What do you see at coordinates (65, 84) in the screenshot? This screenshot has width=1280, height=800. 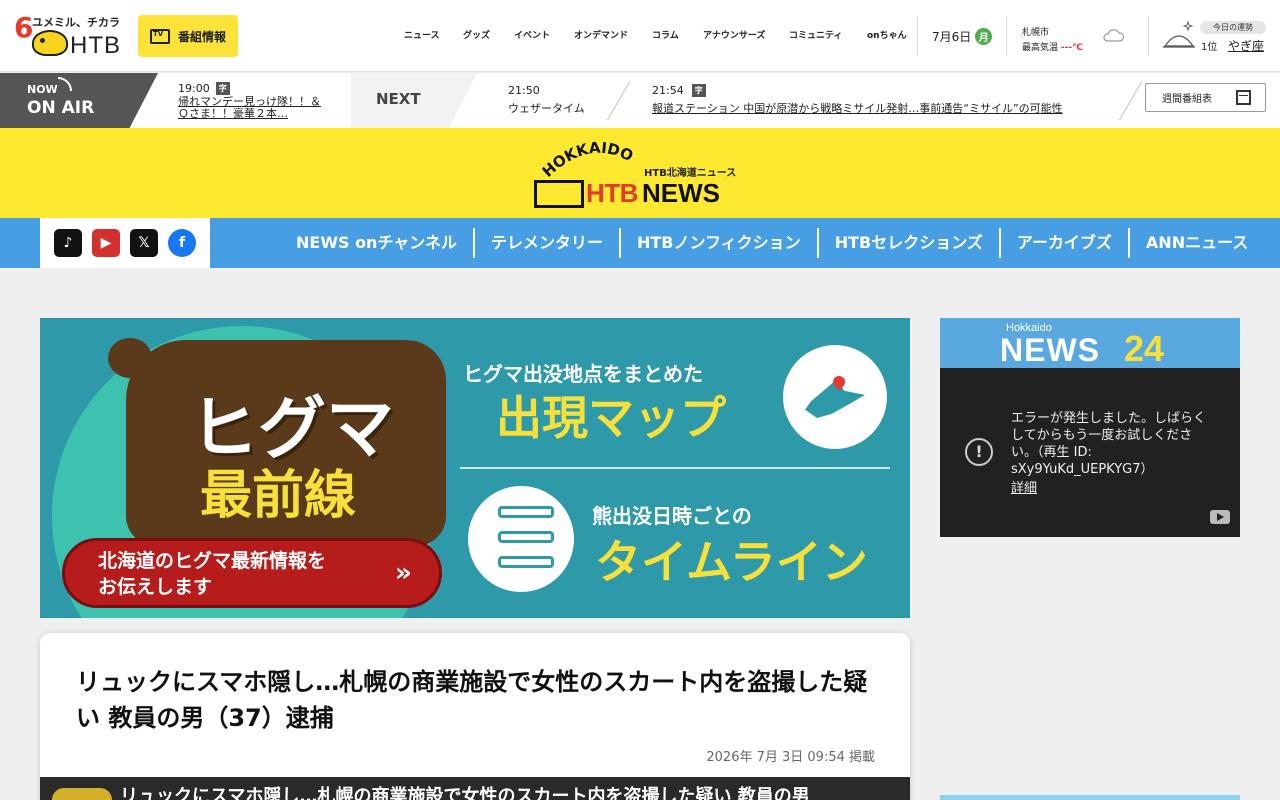 I see `broadcast-wave-icon` at bounding box center [65, 84].